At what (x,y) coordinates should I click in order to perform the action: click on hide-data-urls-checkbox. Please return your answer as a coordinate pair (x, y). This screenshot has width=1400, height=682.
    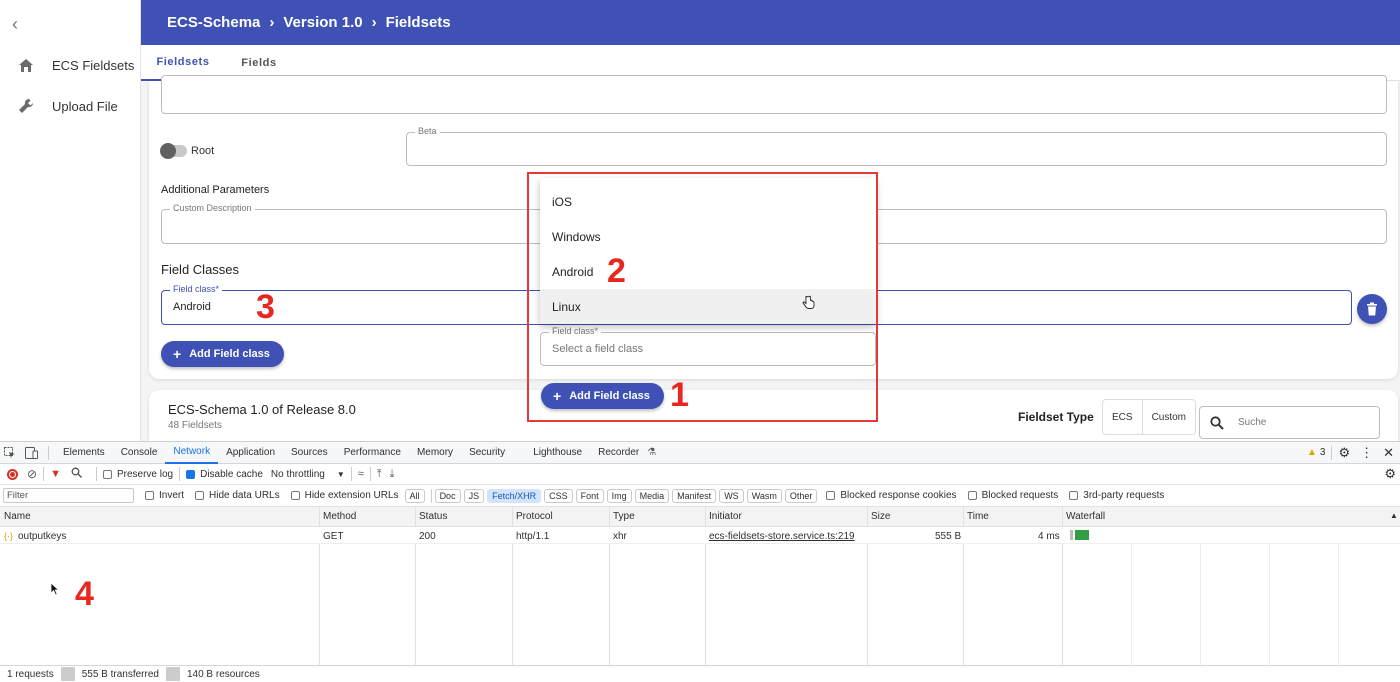
    Looking at the image, I should click on (200, 495).